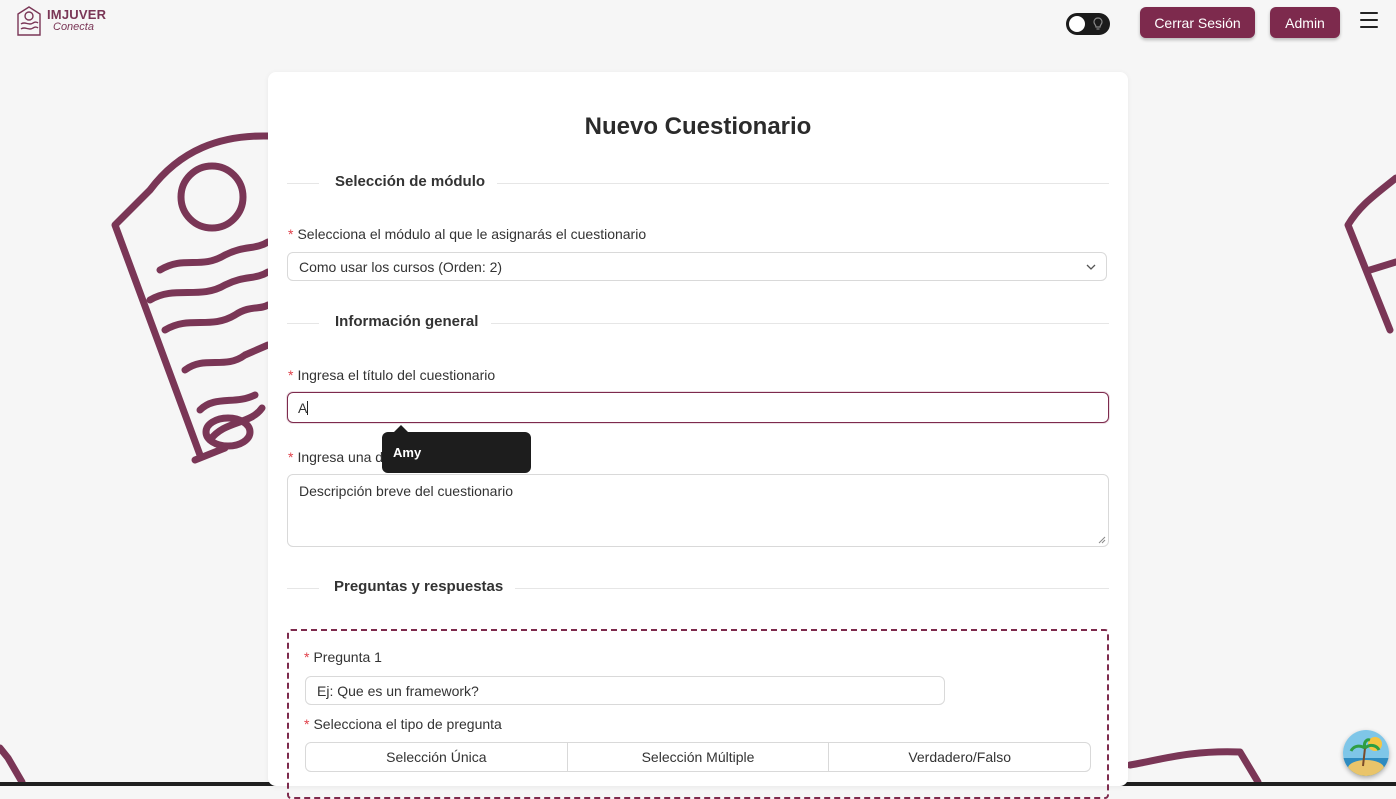 The height and width of the screenshot is (799, 1396). Describe the element at coordinates (698, 126) in the screenshot. I see `page-title: Nuevo Cuestionario` at that location.